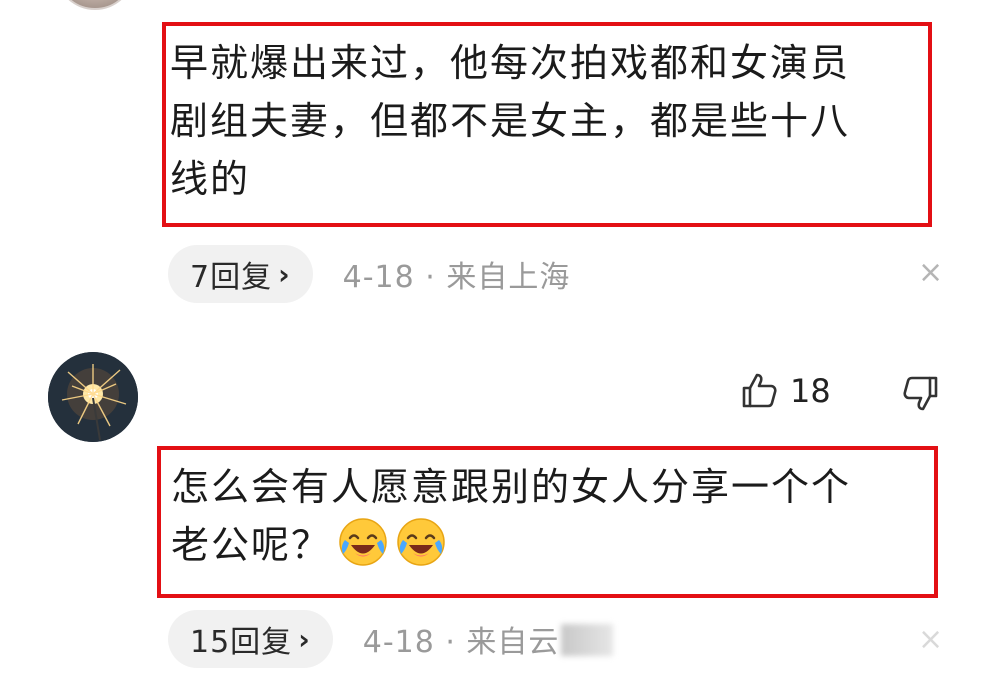 The height and width of the screenshot is (681, 1000). I want to click on thumbs-down-icon, so click(920, 393).